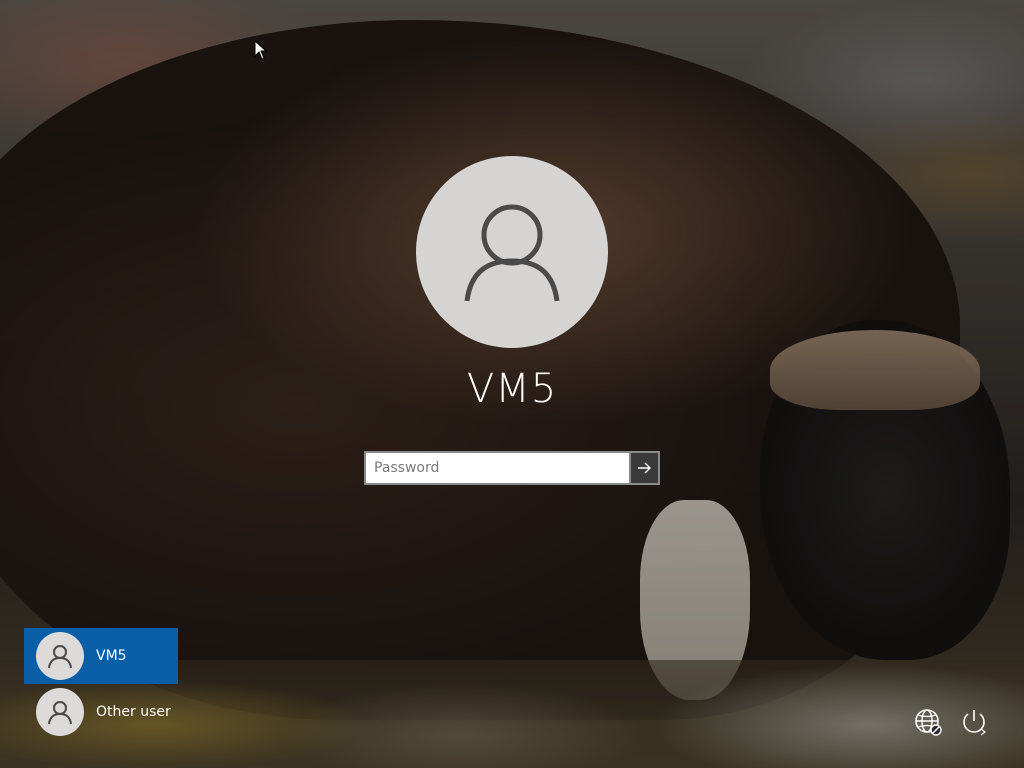  I want to click on user-tile-label: VM5, so click(111, 656).